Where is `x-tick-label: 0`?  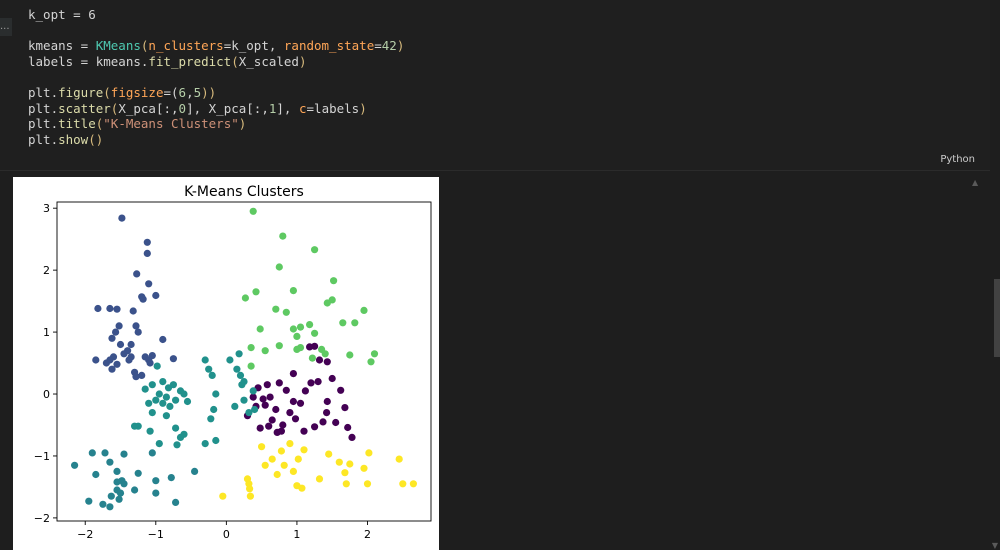 x-tick-label: 0 is located at coordinates (226, 534).